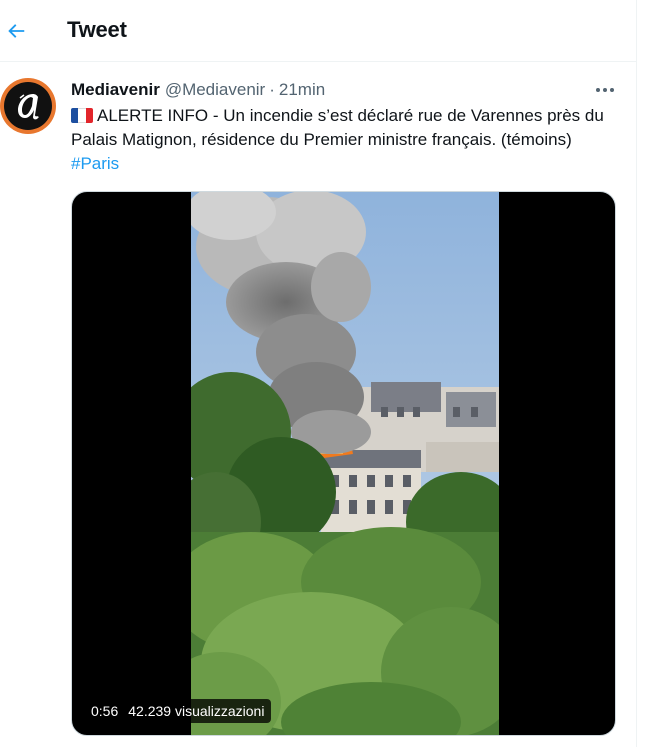  I want to click on author-handle: @Mediavenir, so click(215, 90).